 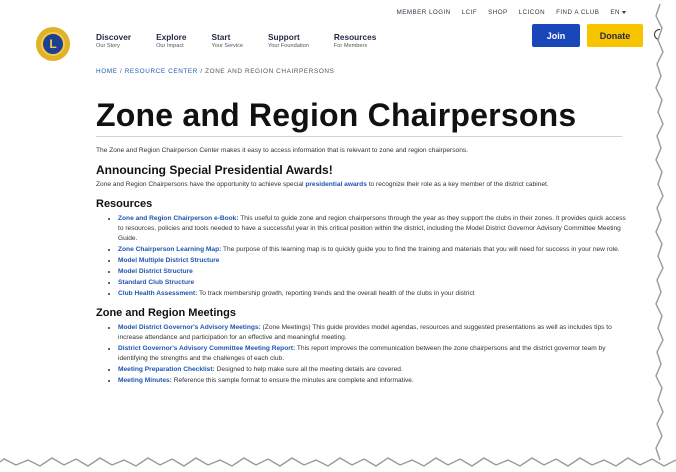 What do you see at coordinates (166, 313) in the screenshot?
I see `meetings-heading: Zone and Region Meetings` at bounding box center [166, 313].